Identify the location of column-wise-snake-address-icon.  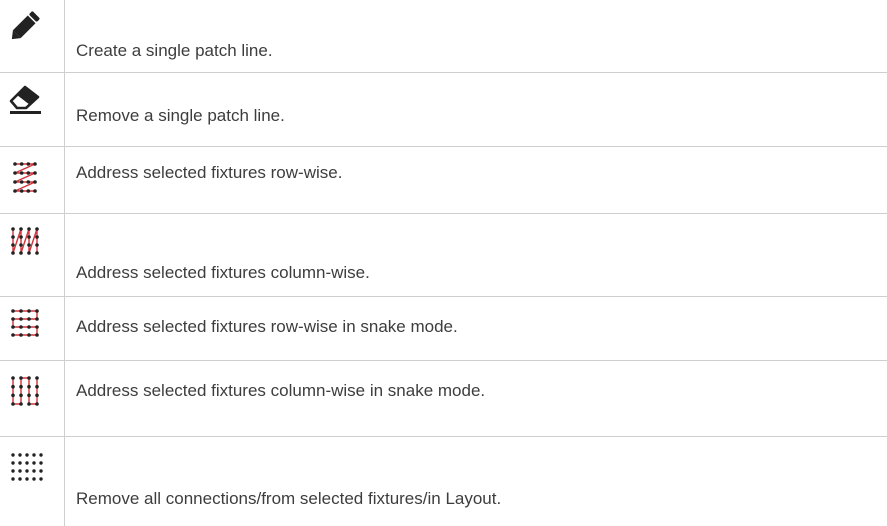
(25, 391).